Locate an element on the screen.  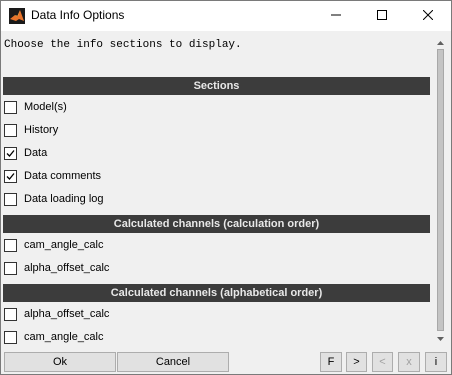
checkbox-label: Data comments is located at coordinates (63, 176).